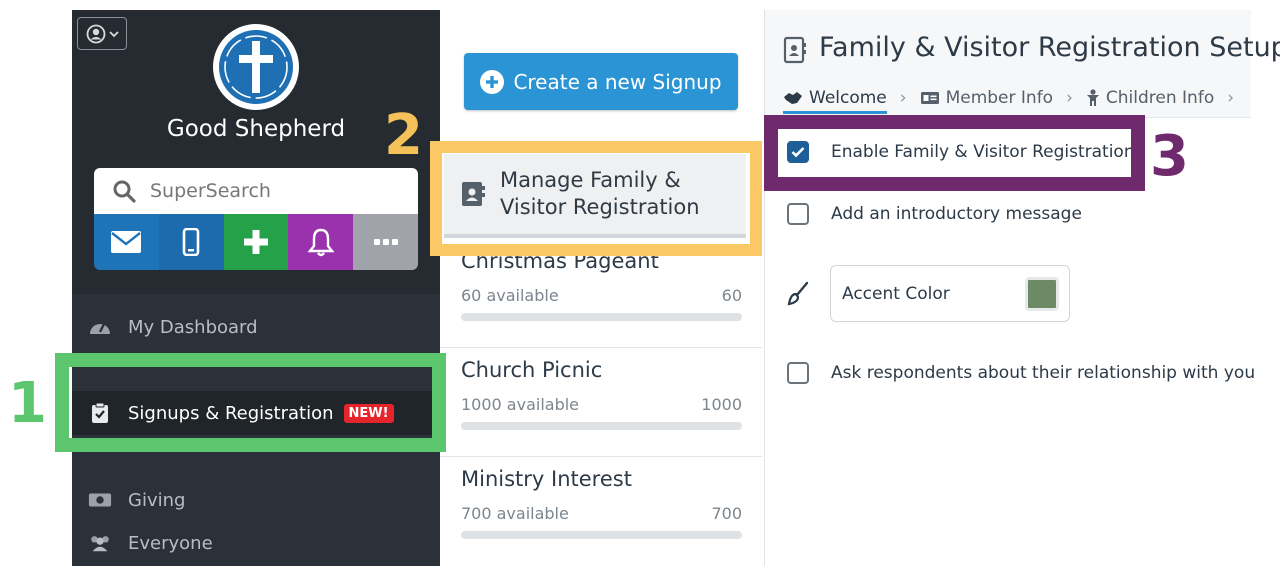 This screenshot has width=1280, height=582. What do you see at coordinates (492, 81) in the screenshot?
I see `plus-circle-icon` at bounding box center [492, 81].